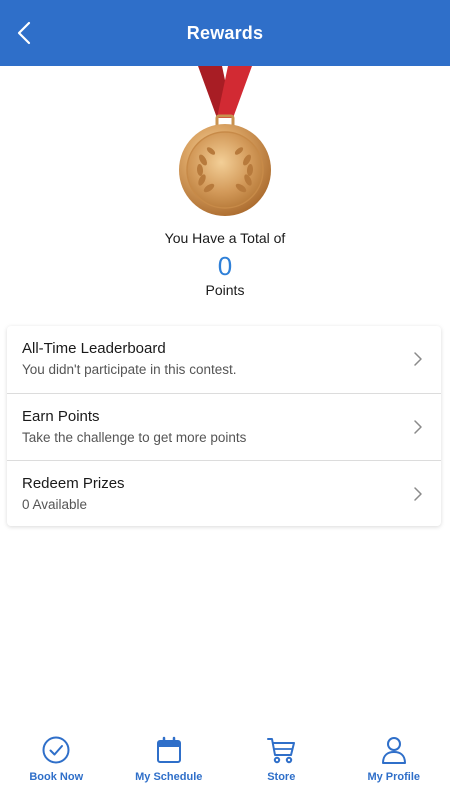 The height and width of the screenshot is (800, 450). What do you see at coordinates (281, 751) in the screenshot?
I see `cart-icon` at bounding box center [281, 751].